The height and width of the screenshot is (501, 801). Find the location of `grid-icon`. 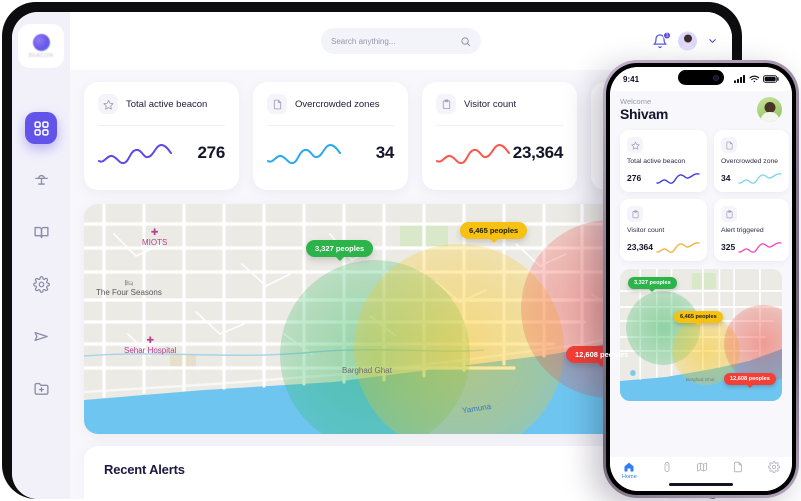

grid-icon is located at coordinates (41, 128).